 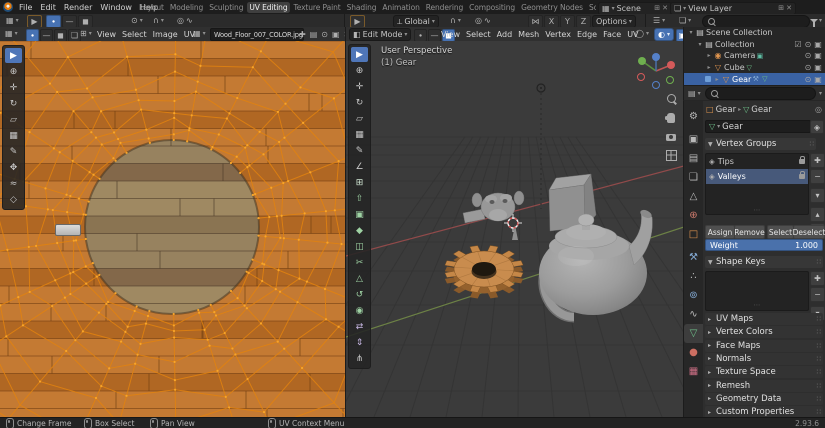 What do you see at coordinates (700, 44) in the screenshot?
I see `disclosure-icon: ▾` at bounding box center [700, 44].